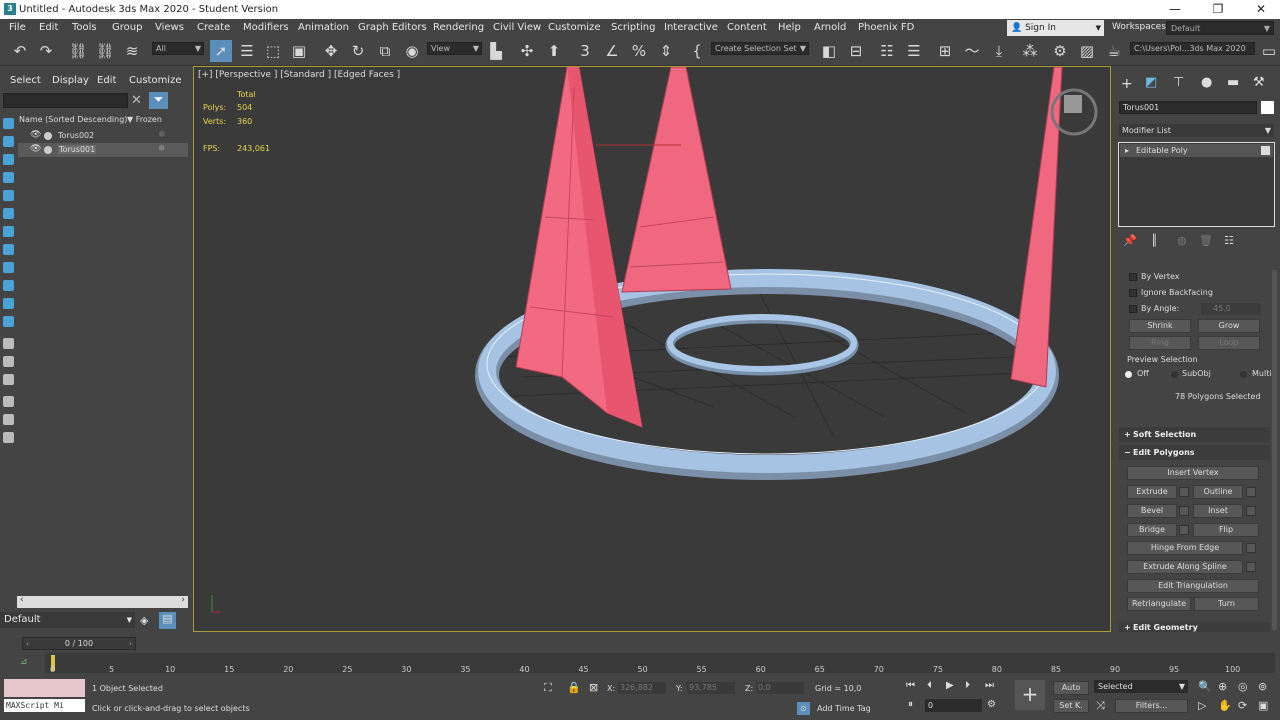 This screenshot has height=720, width=1280. Describe the element at coordinates (106, 80) in the screenshot. I see `explorer-tab-edit: Edit` at that location.